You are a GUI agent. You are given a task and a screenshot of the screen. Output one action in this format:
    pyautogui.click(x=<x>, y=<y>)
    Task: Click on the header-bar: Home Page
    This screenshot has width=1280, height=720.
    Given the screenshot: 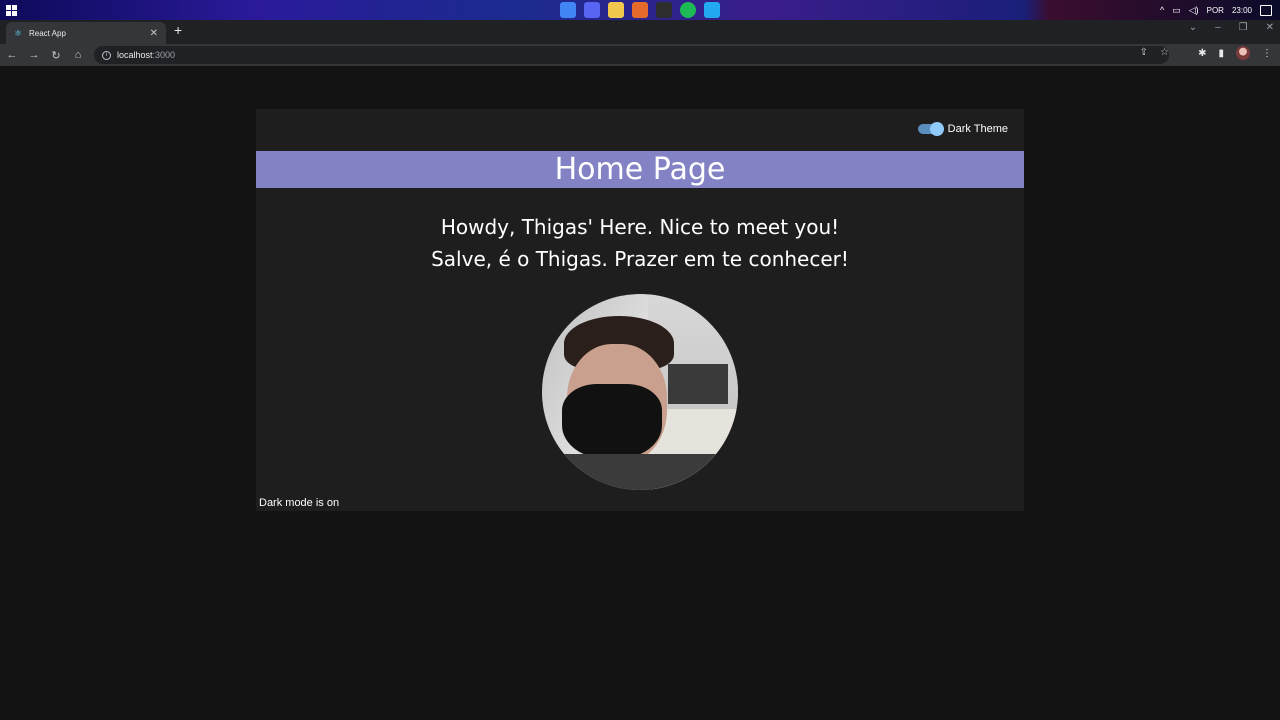 What is the action you would take?
    pyautogui.click(x=640, y=169)
    